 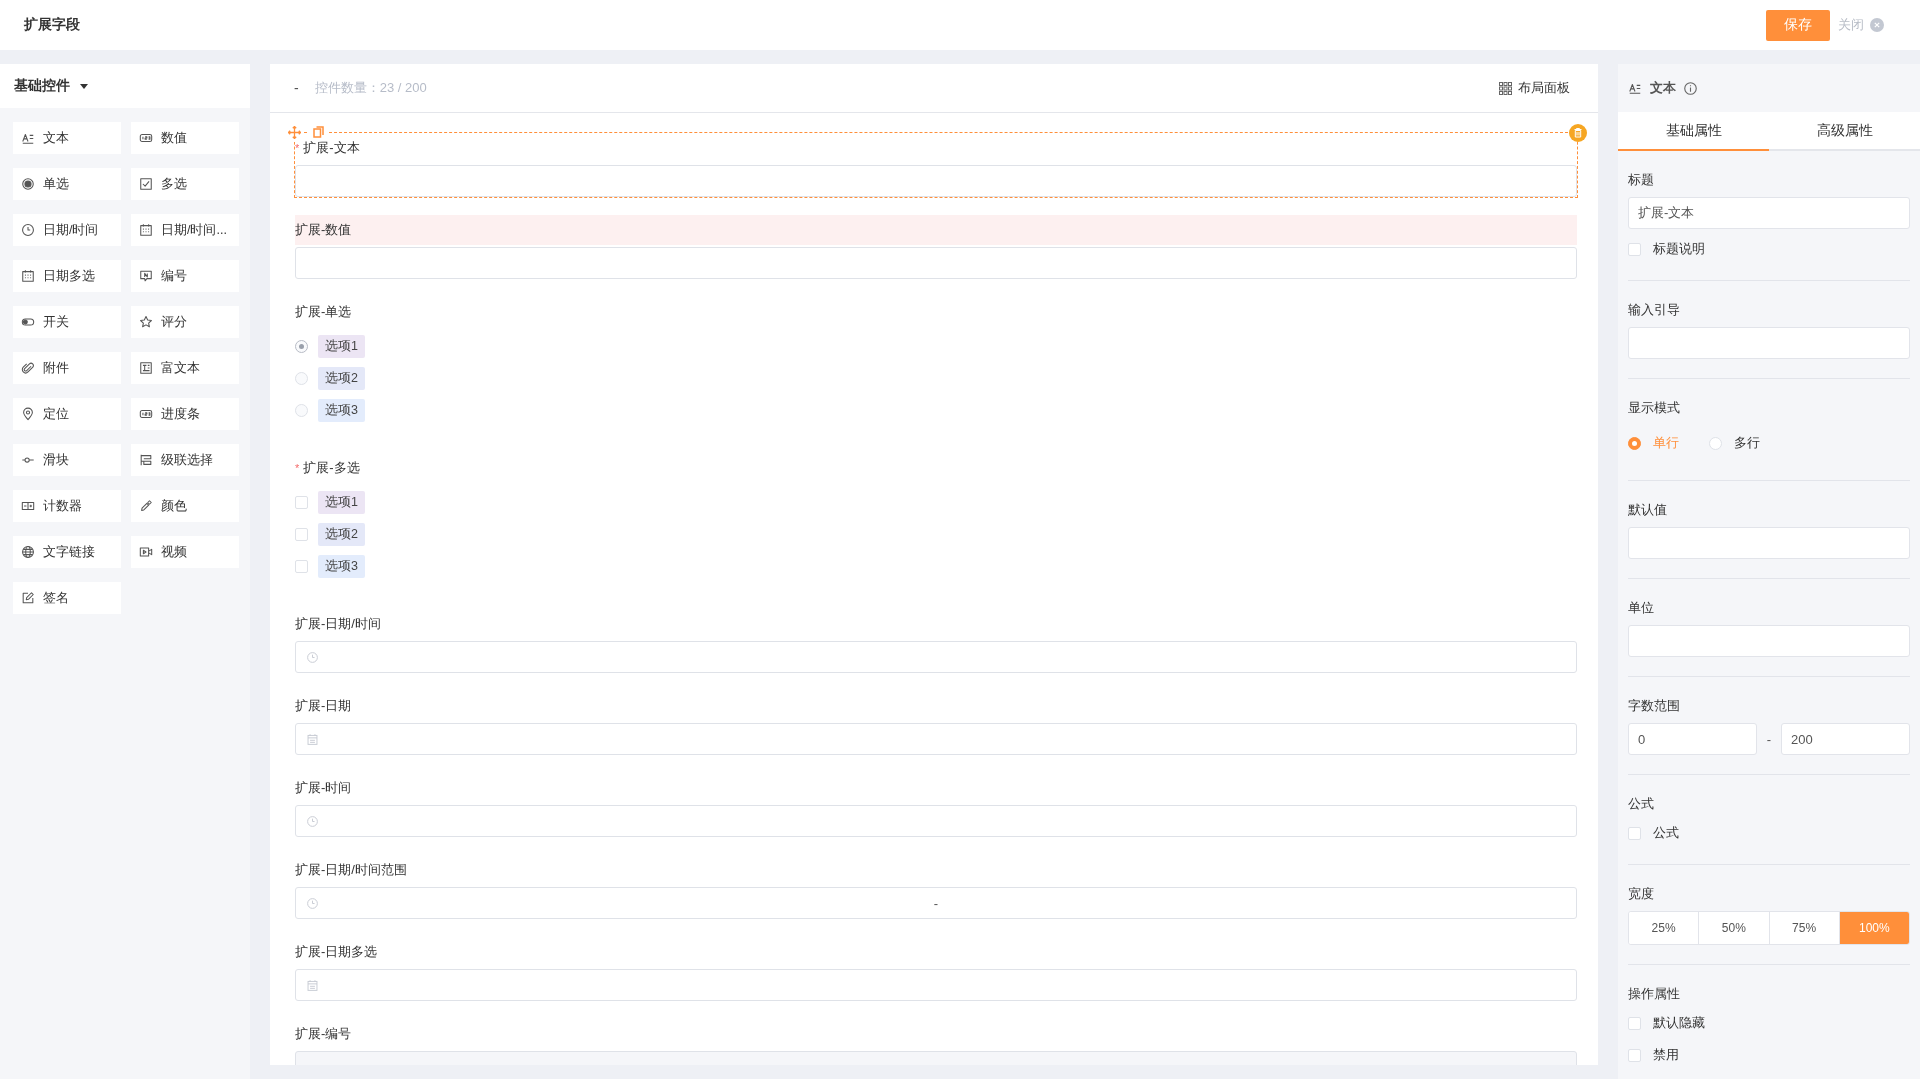 What do you see at coordinates (146, 552) in the screenshot?
I see `video-icon` at bounding box center [146, 552].